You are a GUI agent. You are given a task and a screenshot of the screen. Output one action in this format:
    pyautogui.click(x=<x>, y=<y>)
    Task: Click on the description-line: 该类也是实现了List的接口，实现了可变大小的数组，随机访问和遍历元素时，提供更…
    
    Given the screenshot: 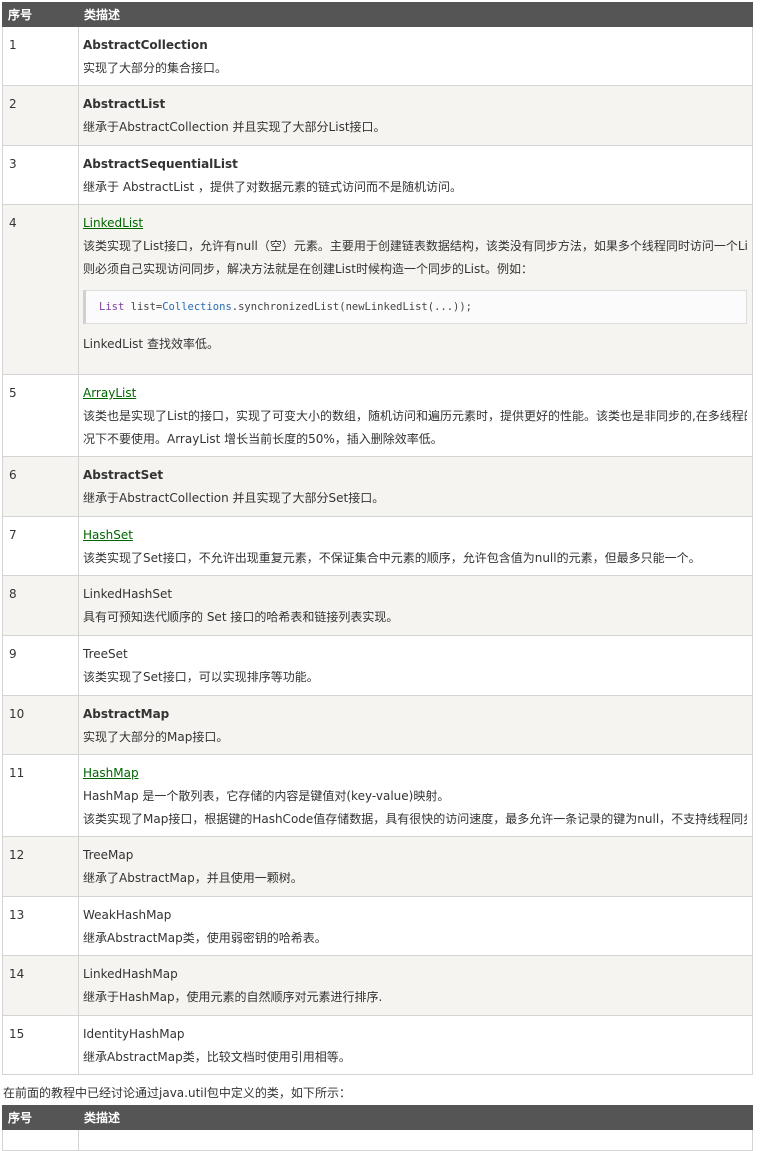 What is the action you would take?
    pyautogui.click(x=415, y=416)
    